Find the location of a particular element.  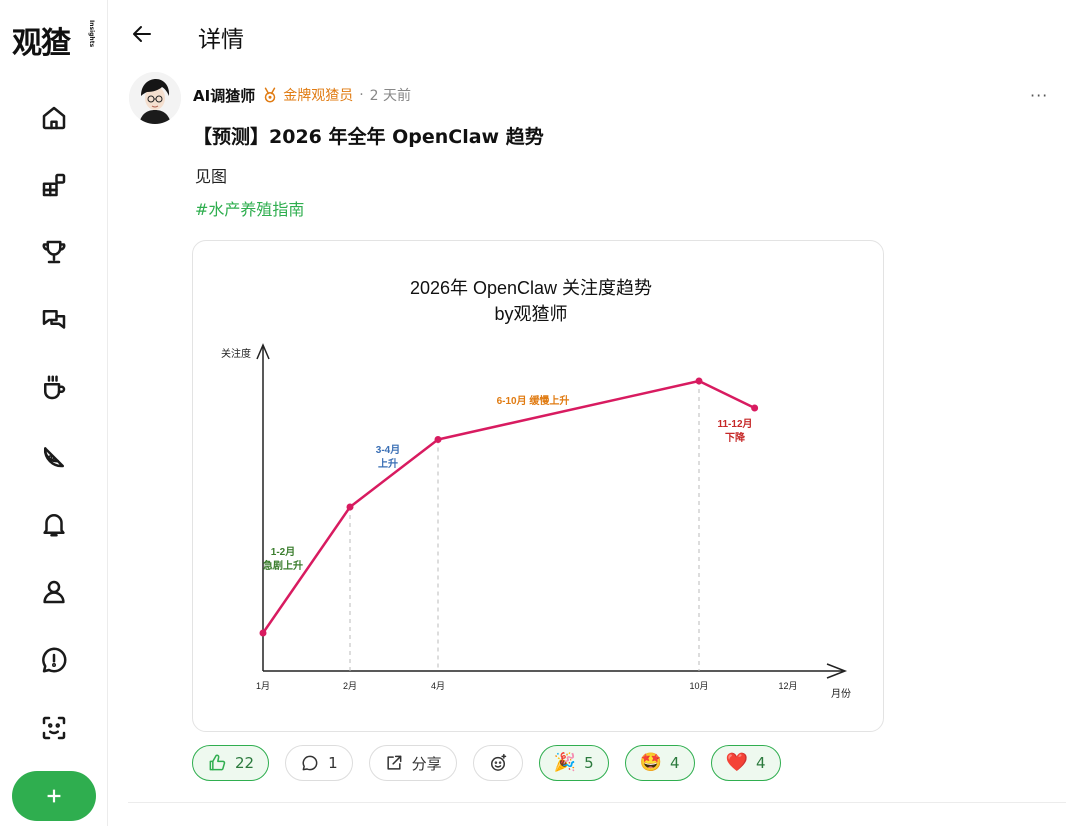

plus-icon is located at coordinates (54, 796).